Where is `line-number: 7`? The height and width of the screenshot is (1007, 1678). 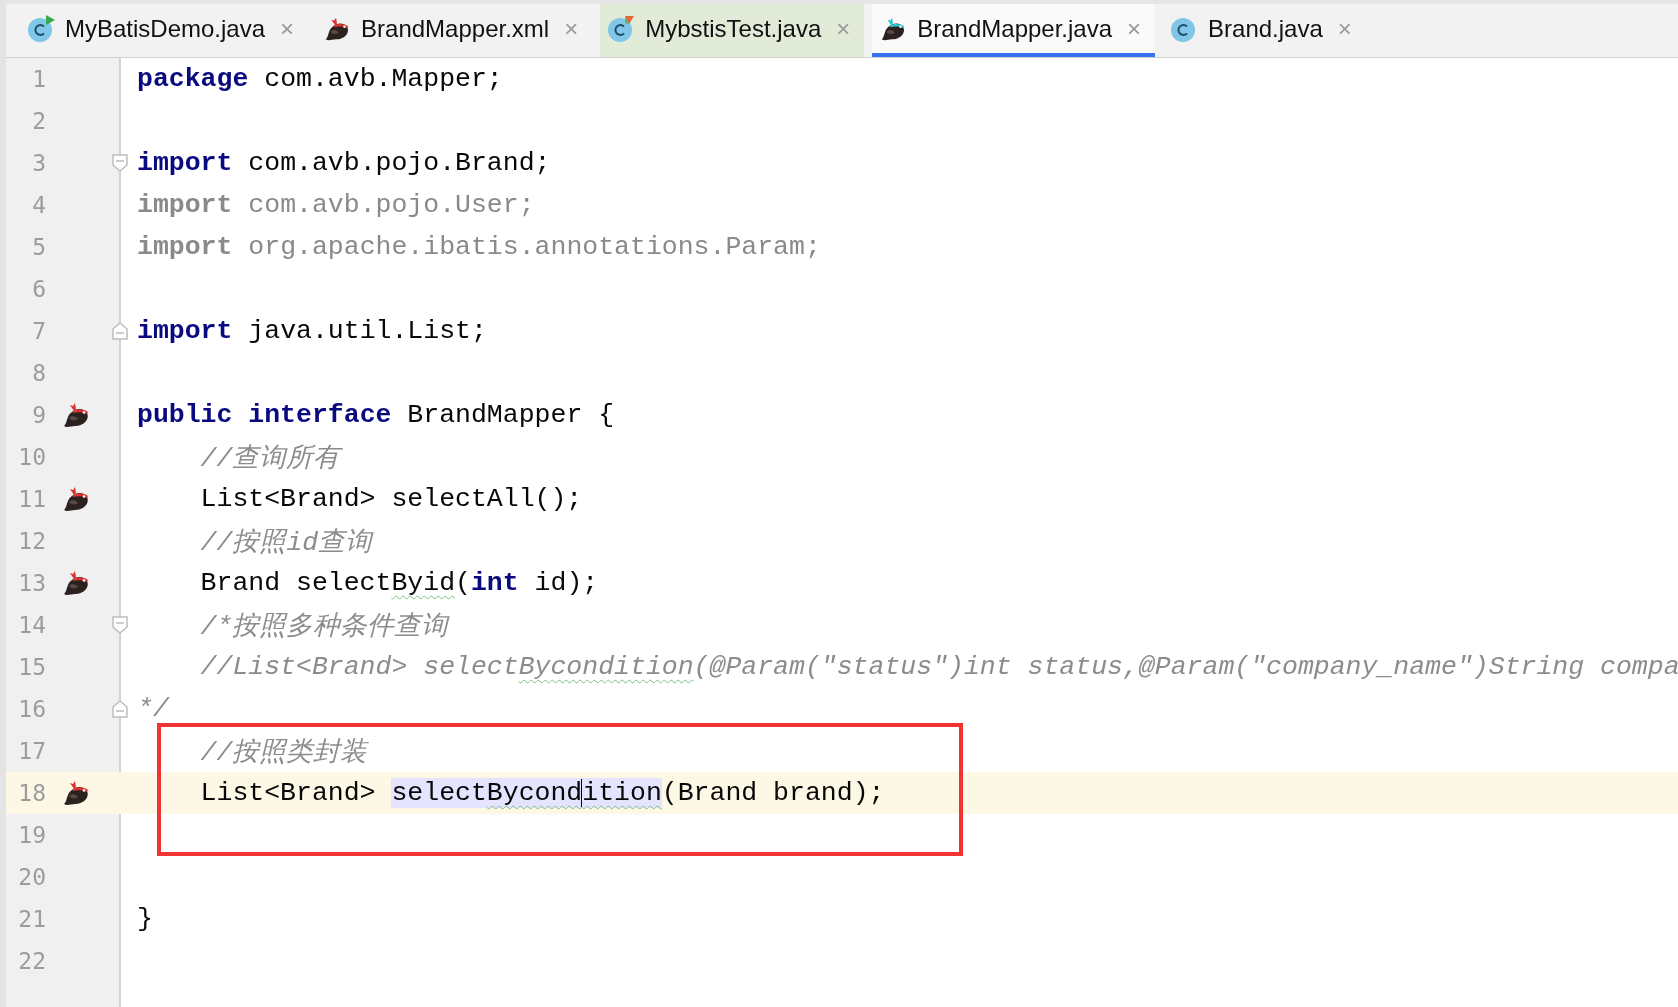 line-number: 7 is located at coordinates (38, 331).